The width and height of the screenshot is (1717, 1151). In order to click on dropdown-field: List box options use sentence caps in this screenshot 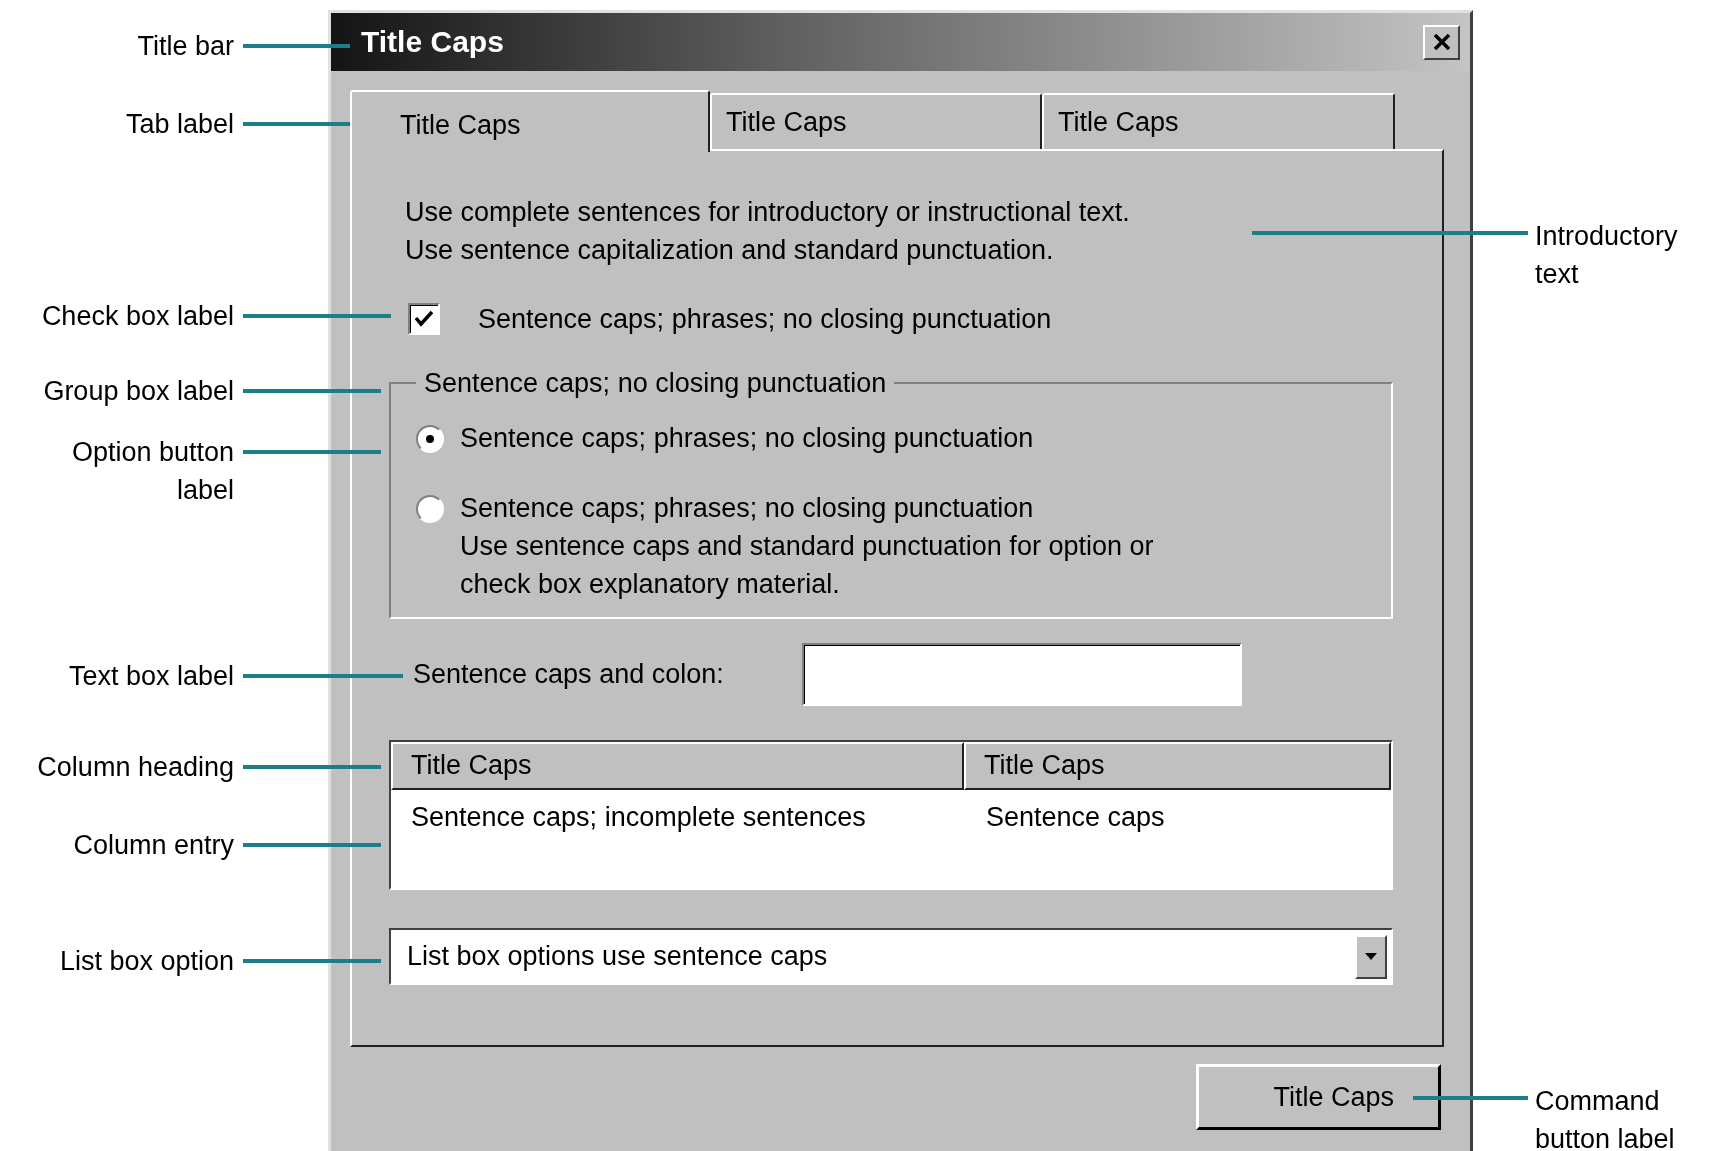, I will do `click(891, 956)`.